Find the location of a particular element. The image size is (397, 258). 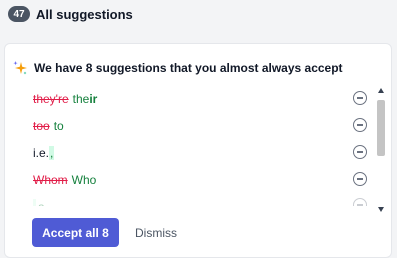

suggestion-item: a is located at coordinates (200, 201).